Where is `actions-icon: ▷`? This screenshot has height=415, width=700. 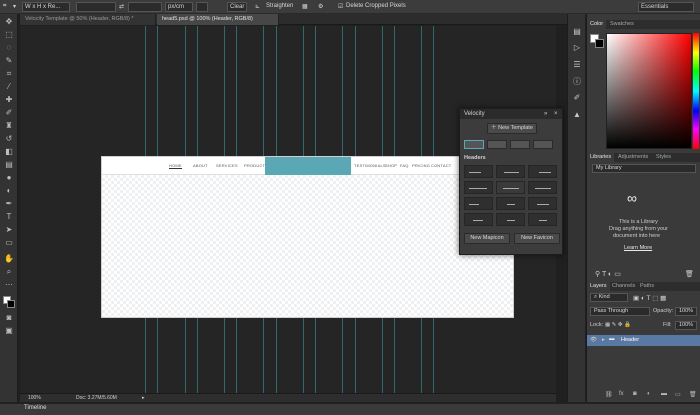 actions-icon: ▷ is located at coordinates (577, 47).